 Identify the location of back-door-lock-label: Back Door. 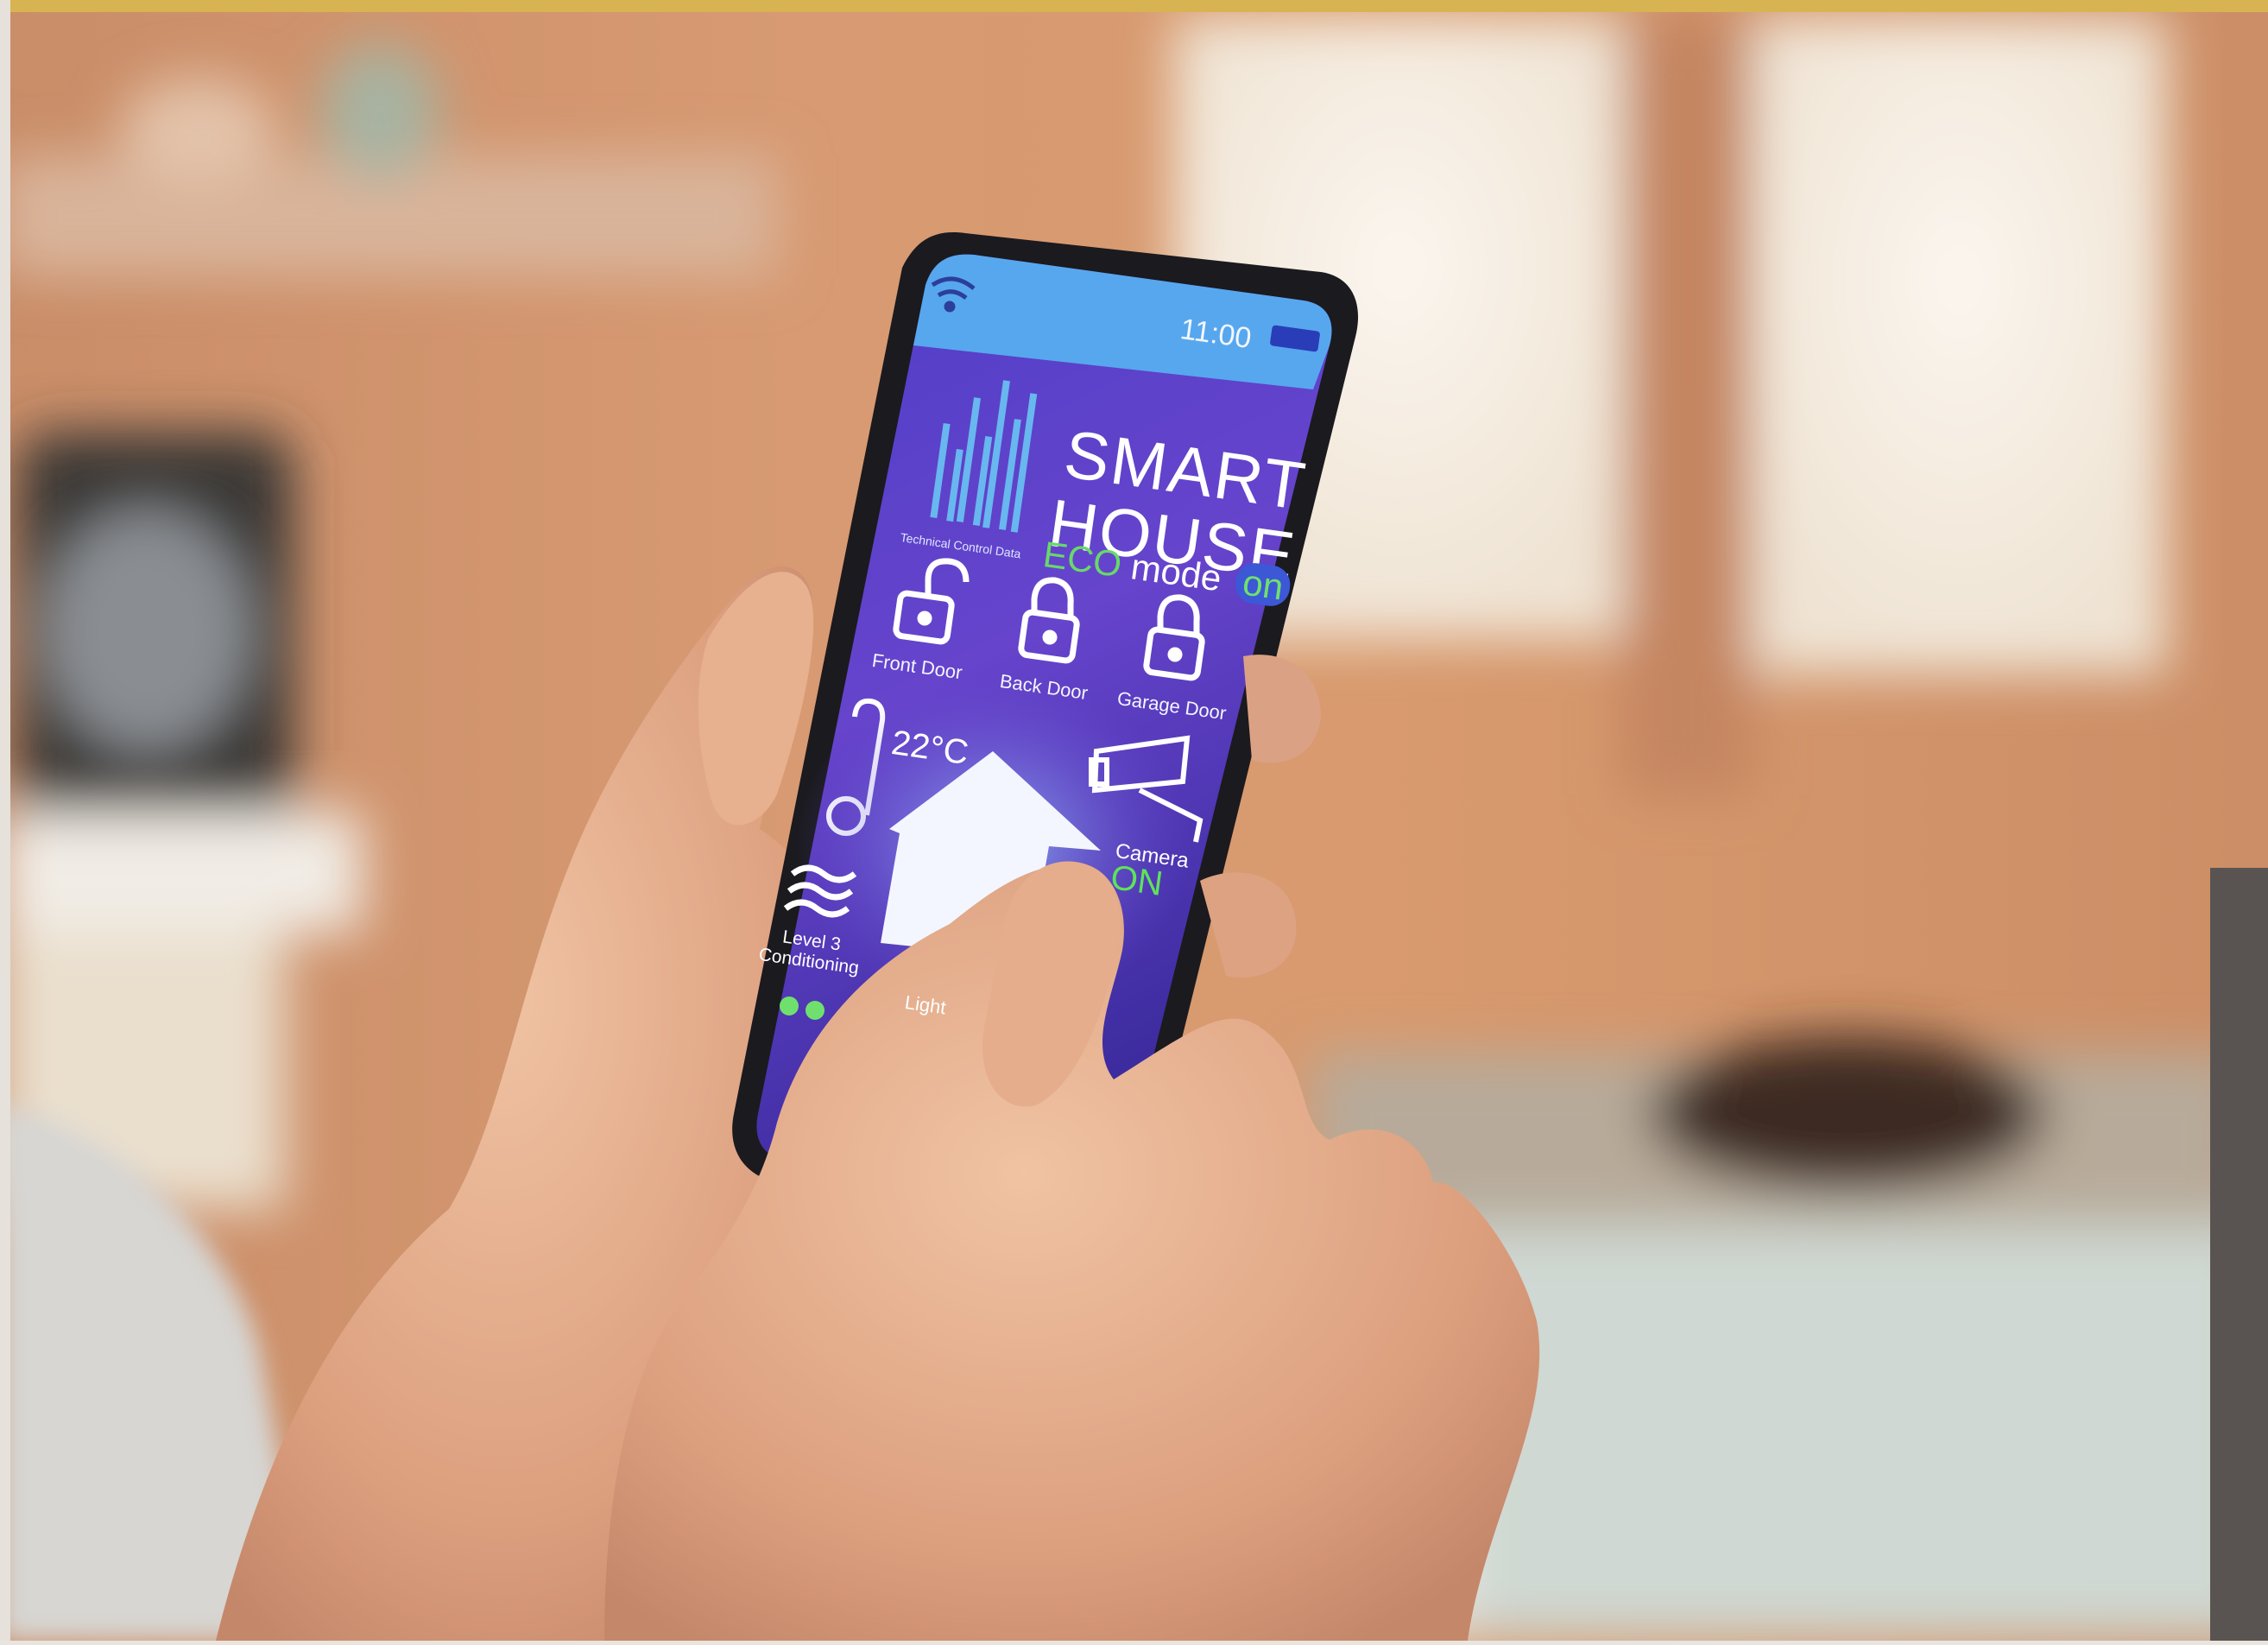
(1044, 687).